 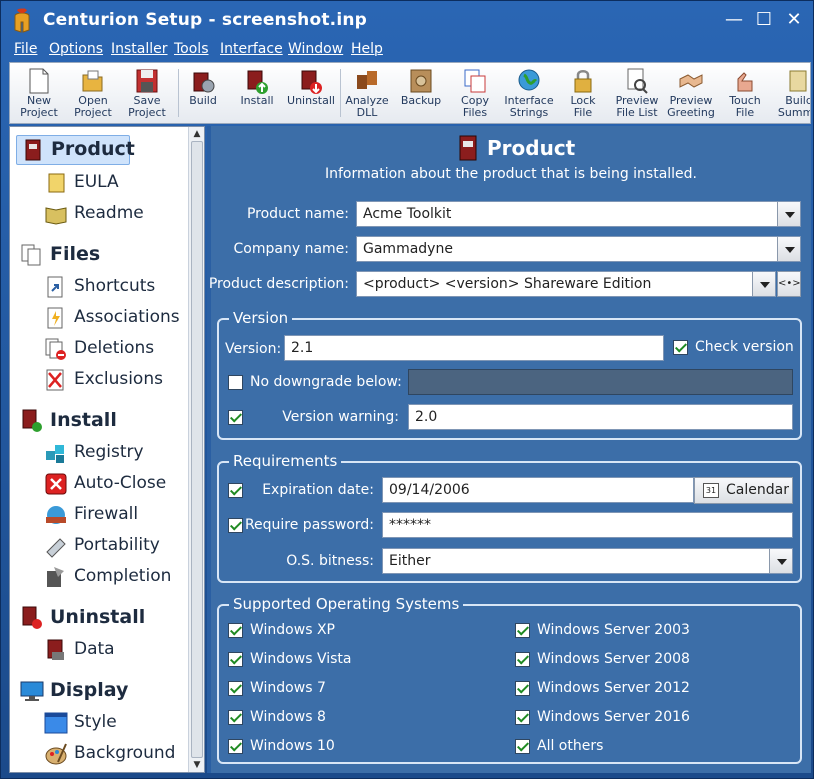 I want to click on delete-file-icon, so click(x=55, y=349).